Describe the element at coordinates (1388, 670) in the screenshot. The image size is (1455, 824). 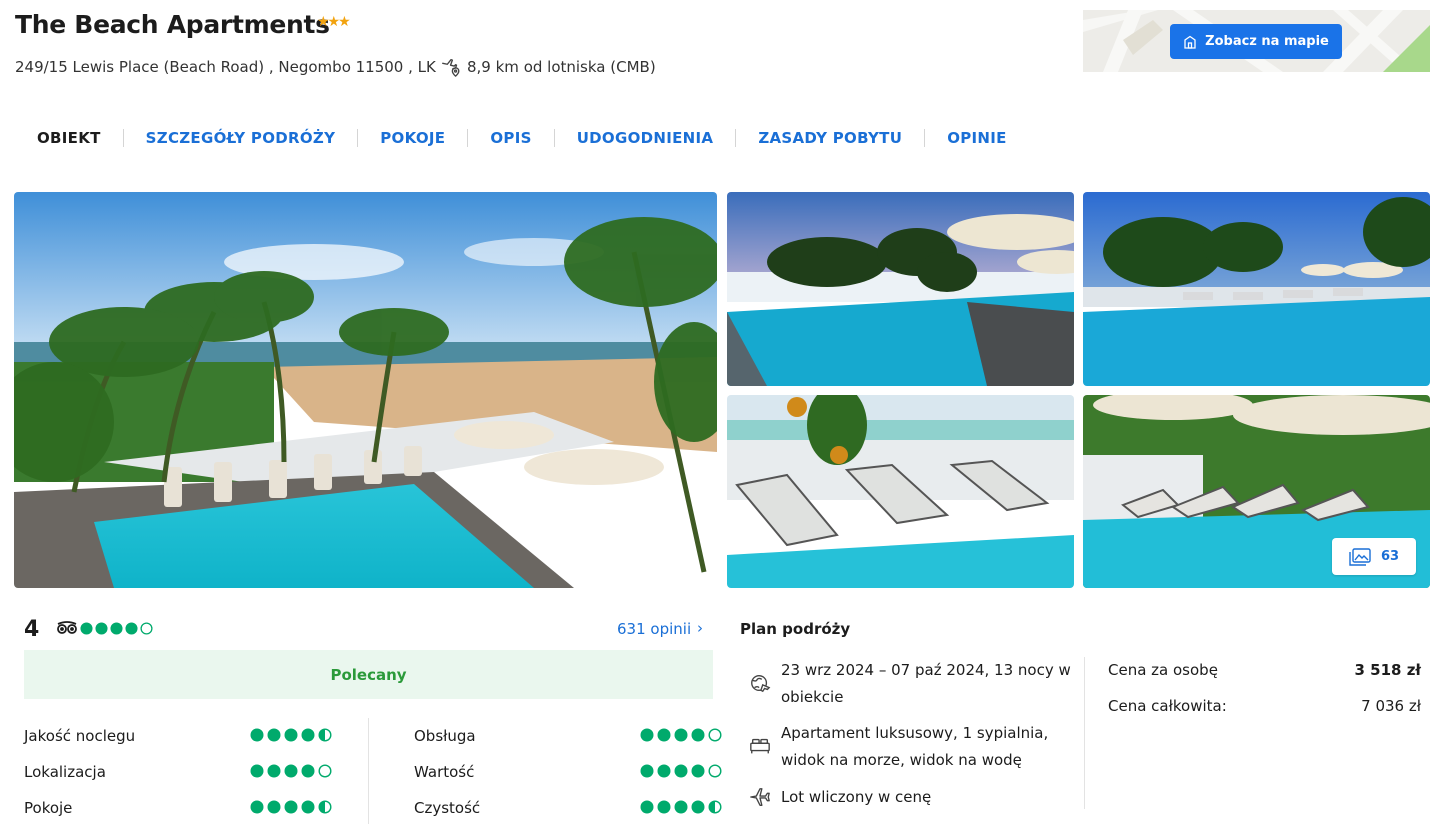
I see `price-per-person-value: 3 518 zł` at that location.